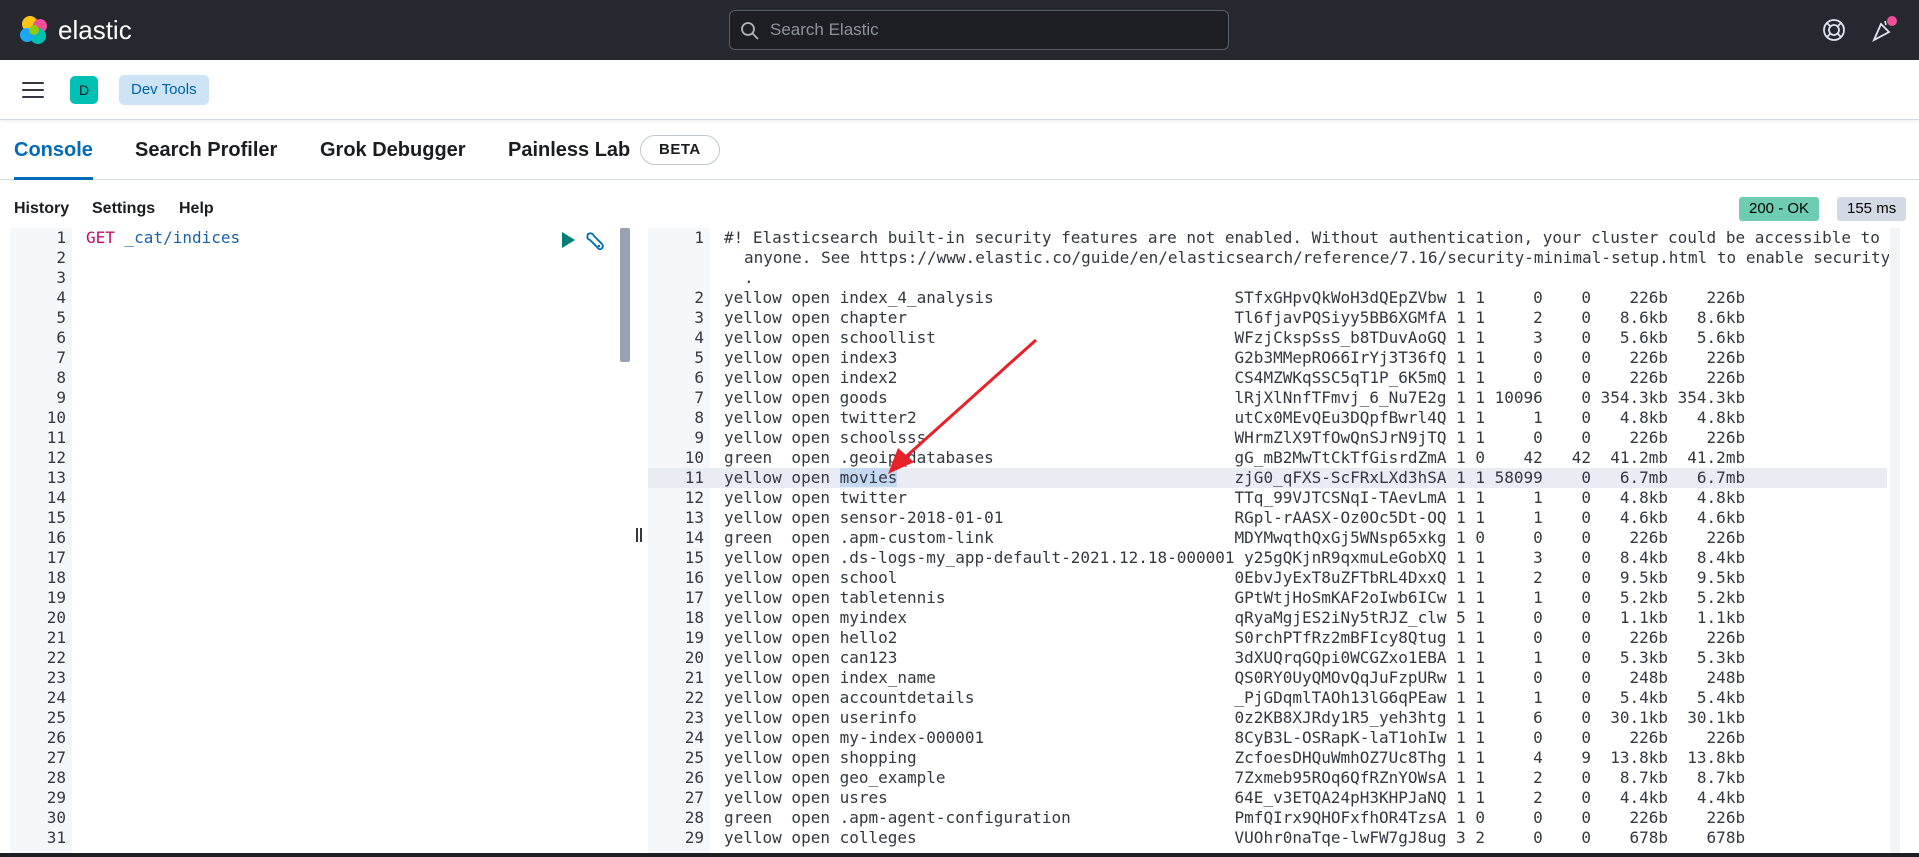  Describe the element at coordinates (34, 30) in the screenshot. I see `elastic-logo-icon` at that location.